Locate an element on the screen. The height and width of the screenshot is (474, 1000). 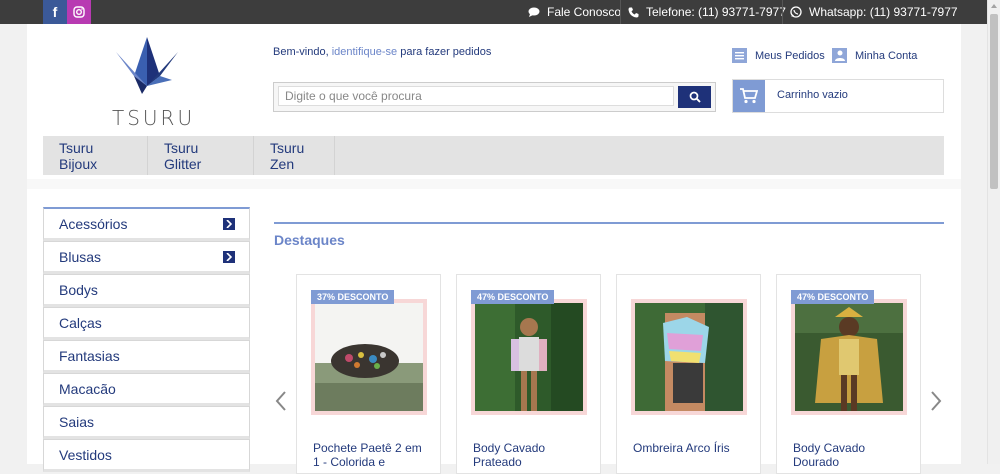
facebook-icon: f is located at coordinates (55, 12).